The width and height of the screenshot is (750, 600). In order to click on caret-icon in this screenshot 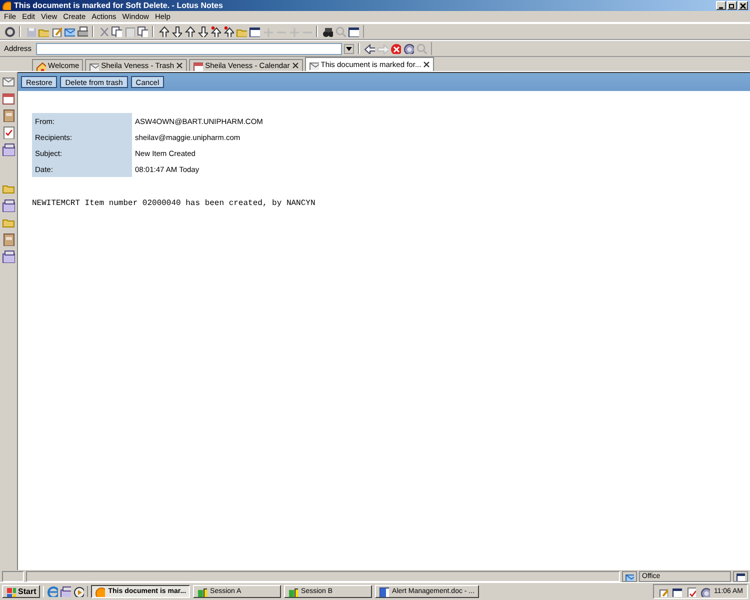, I will do `click(349, 48)`.